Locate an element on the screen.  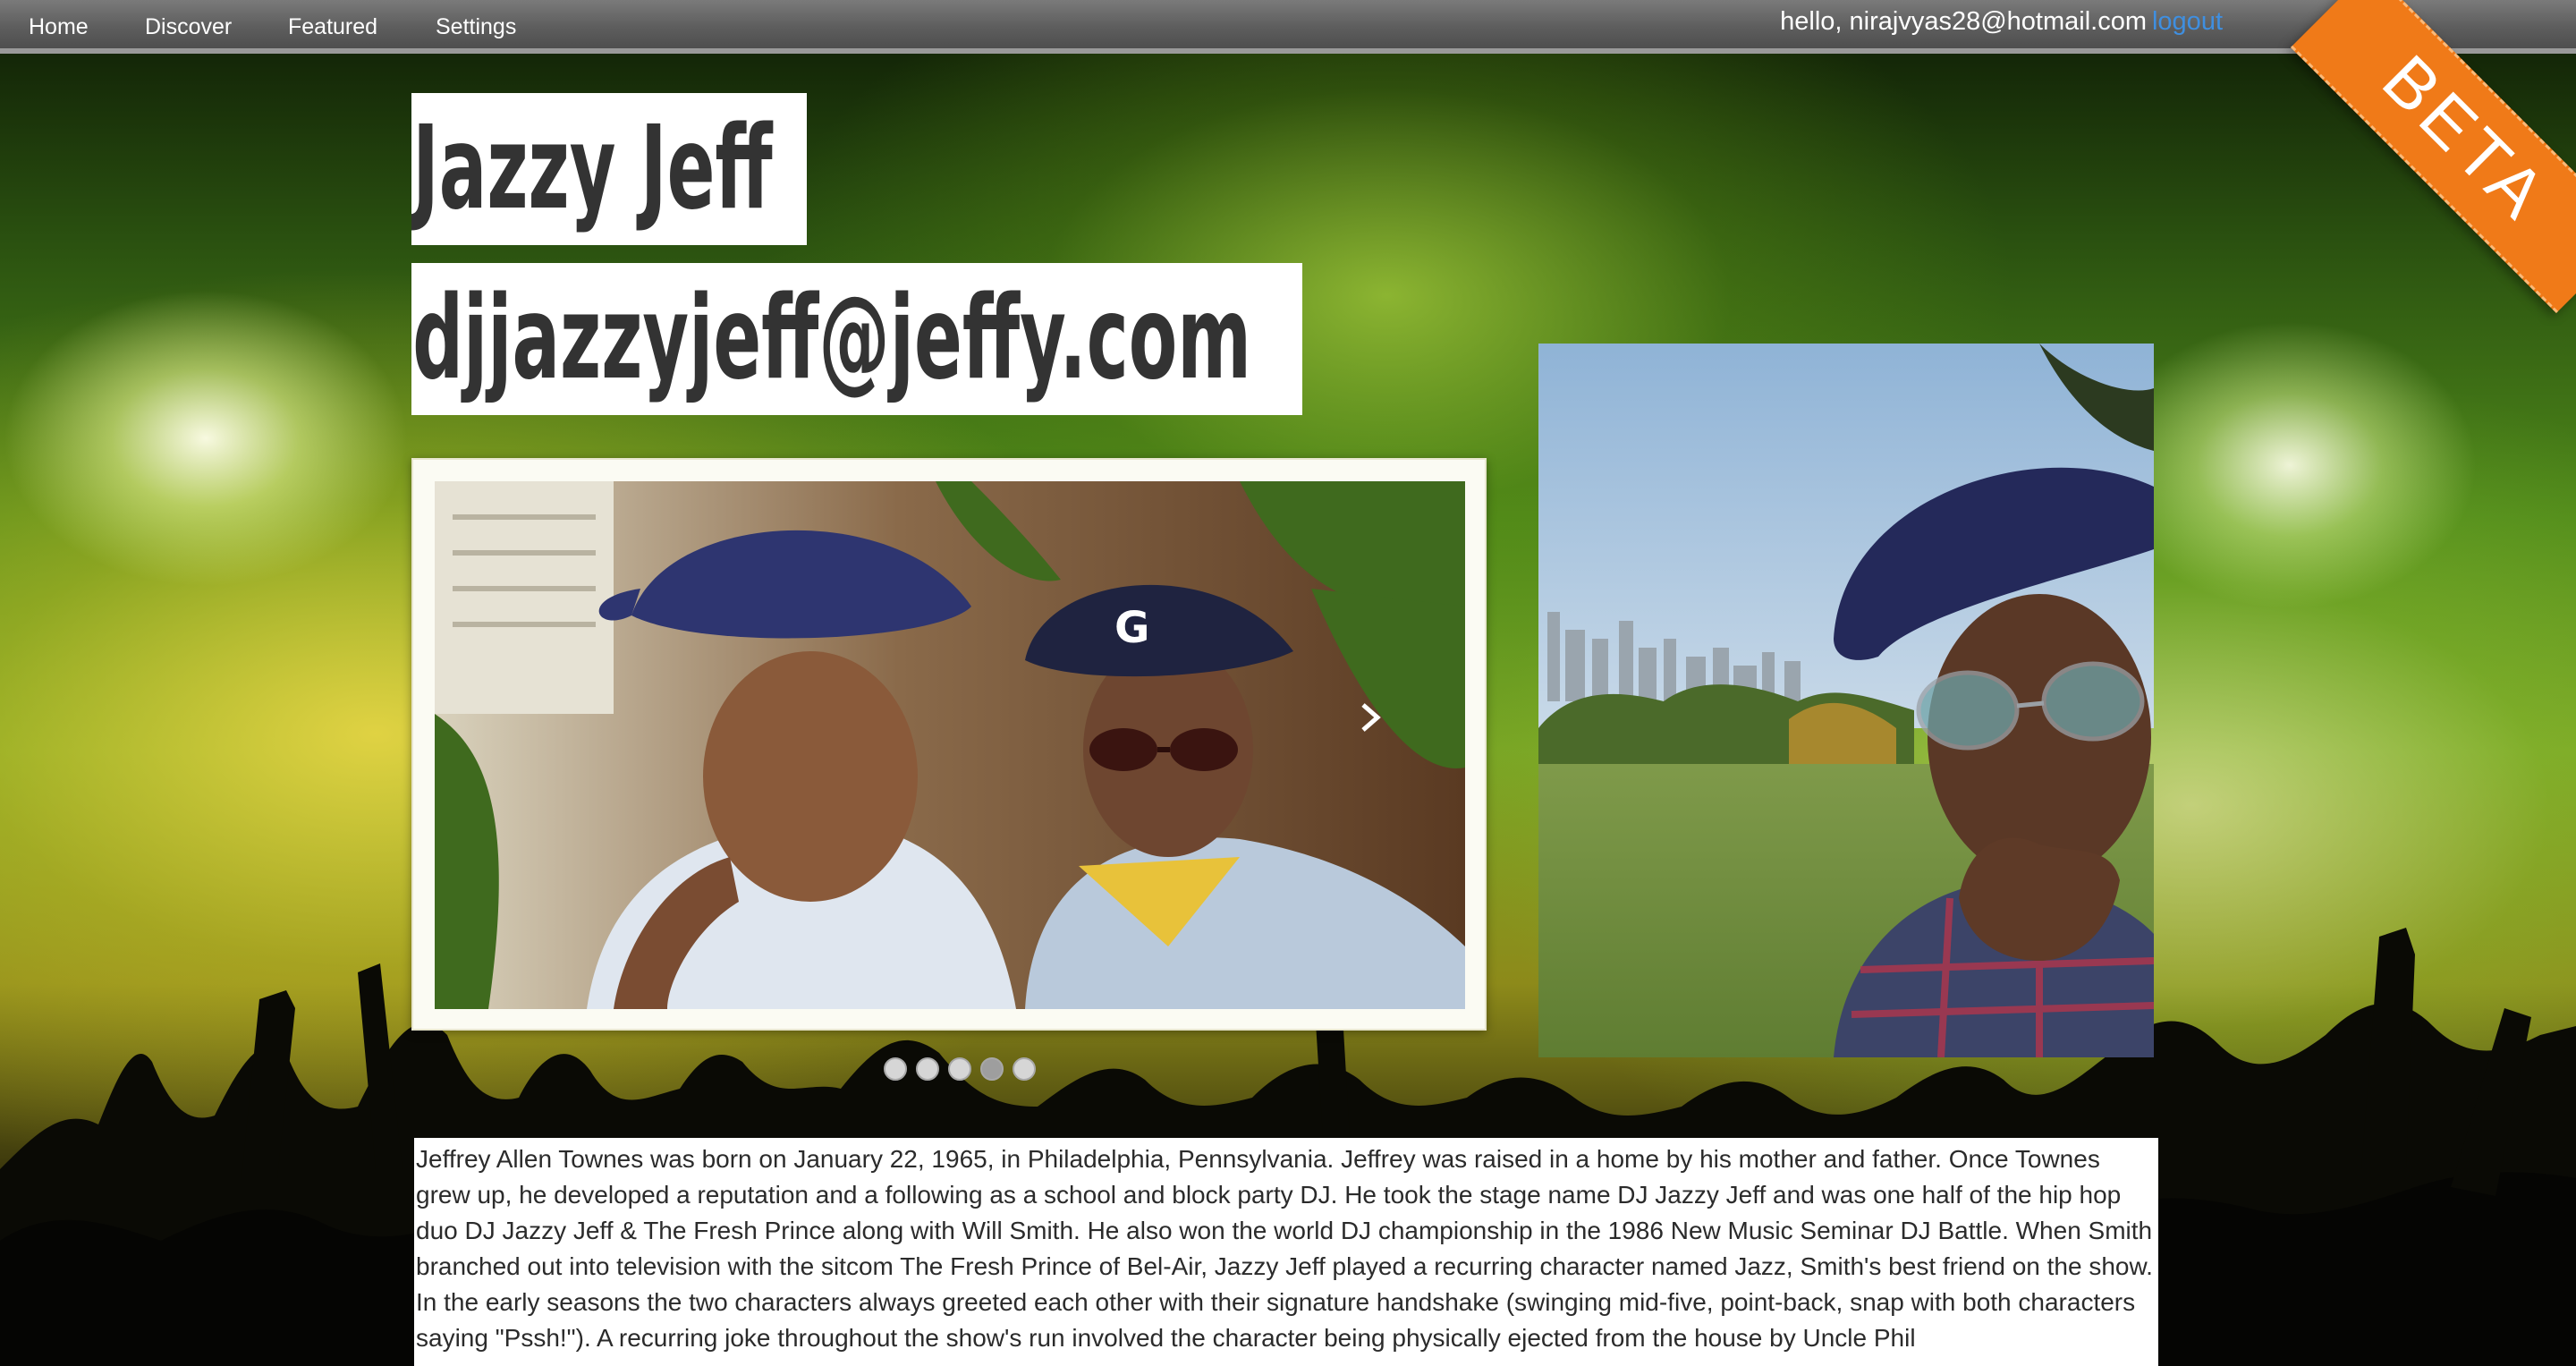
svg-text: G is located at coordinates (1131, 628).